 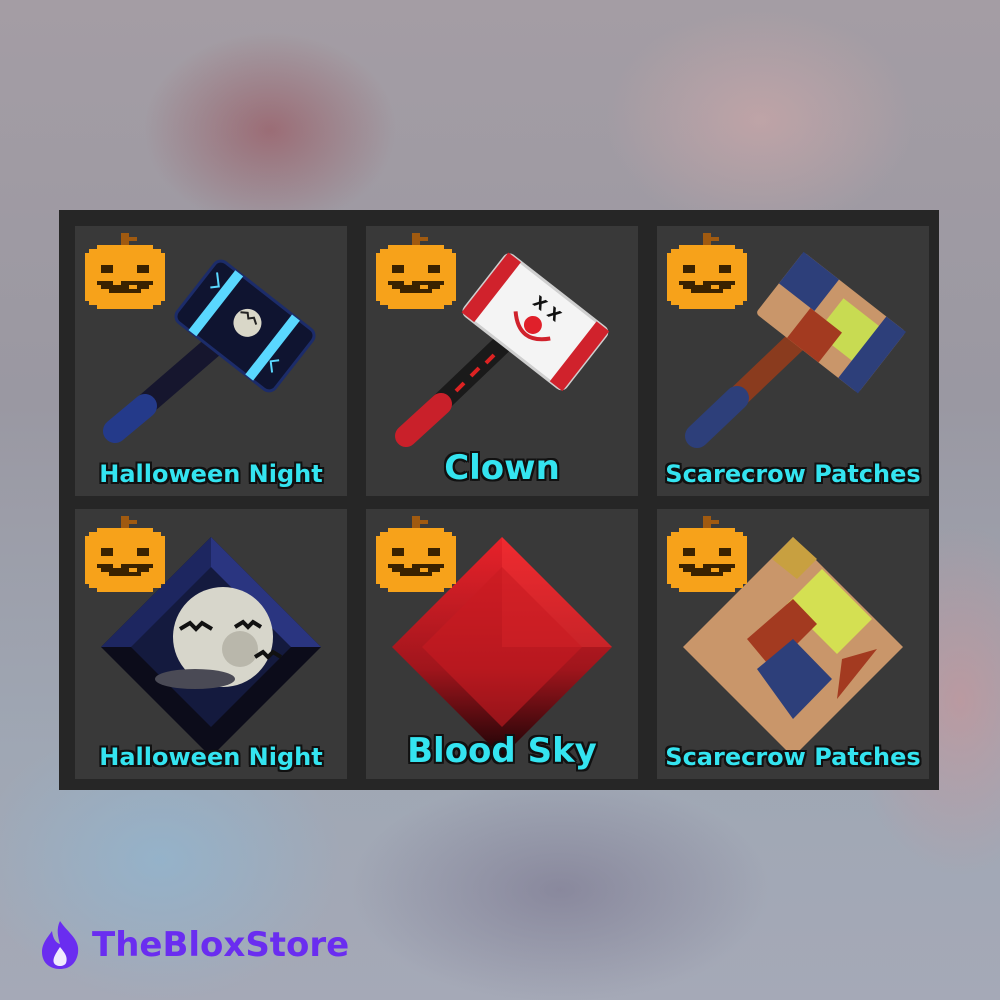 What do you see at coordinates (793, 361) in the screenshot?
I see `item-card-scarecrow-patches-hammer: Scarecrow Patches` at bounding box center [793, 361].